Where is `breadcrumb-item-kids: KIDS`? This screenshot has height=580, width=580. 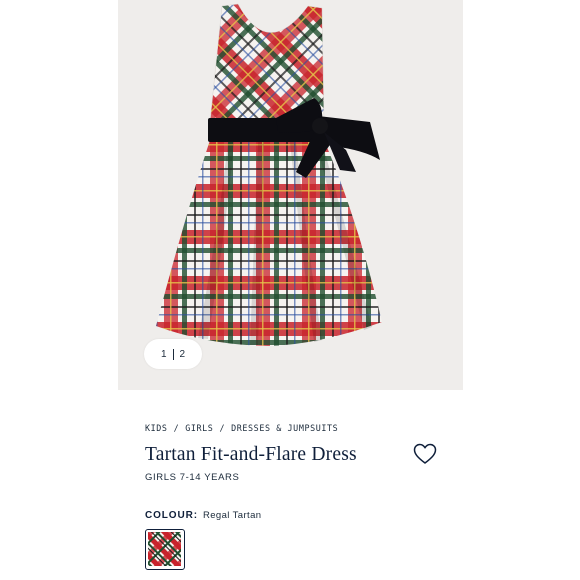 breadcrumb-item-kids: KIDS is located at coordinates (156, 428).